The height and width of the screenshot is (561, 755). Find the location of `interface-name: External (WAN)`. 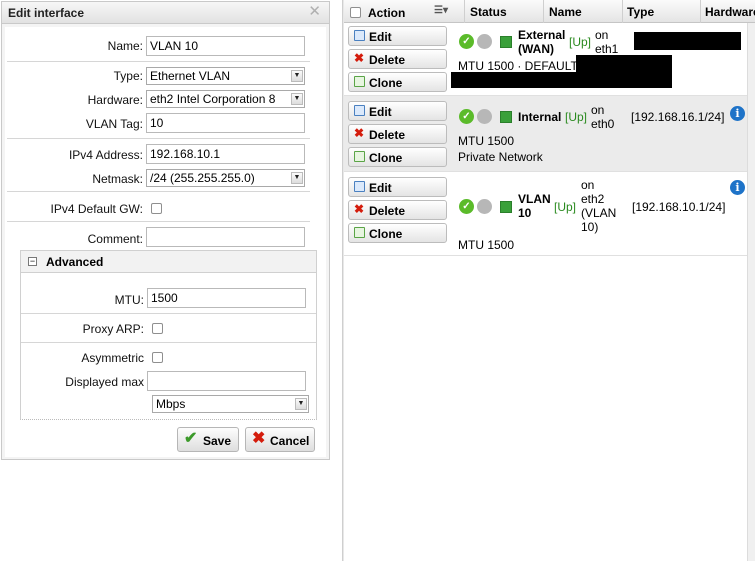

interface-name: External (WAN) is located at coordinates (541, 42).